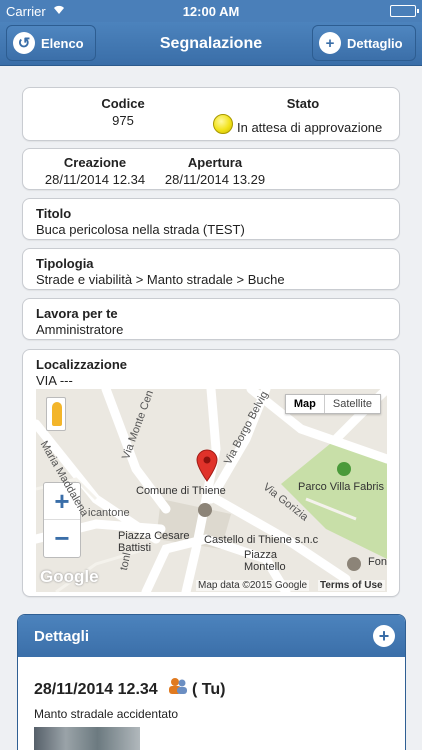 This screenshot has width=422, height=750. Describe the element at coordinates (140, 229) in the screenshot. I see `titolo-value: Buca pericolosa nella strada (TEST)` at that location.